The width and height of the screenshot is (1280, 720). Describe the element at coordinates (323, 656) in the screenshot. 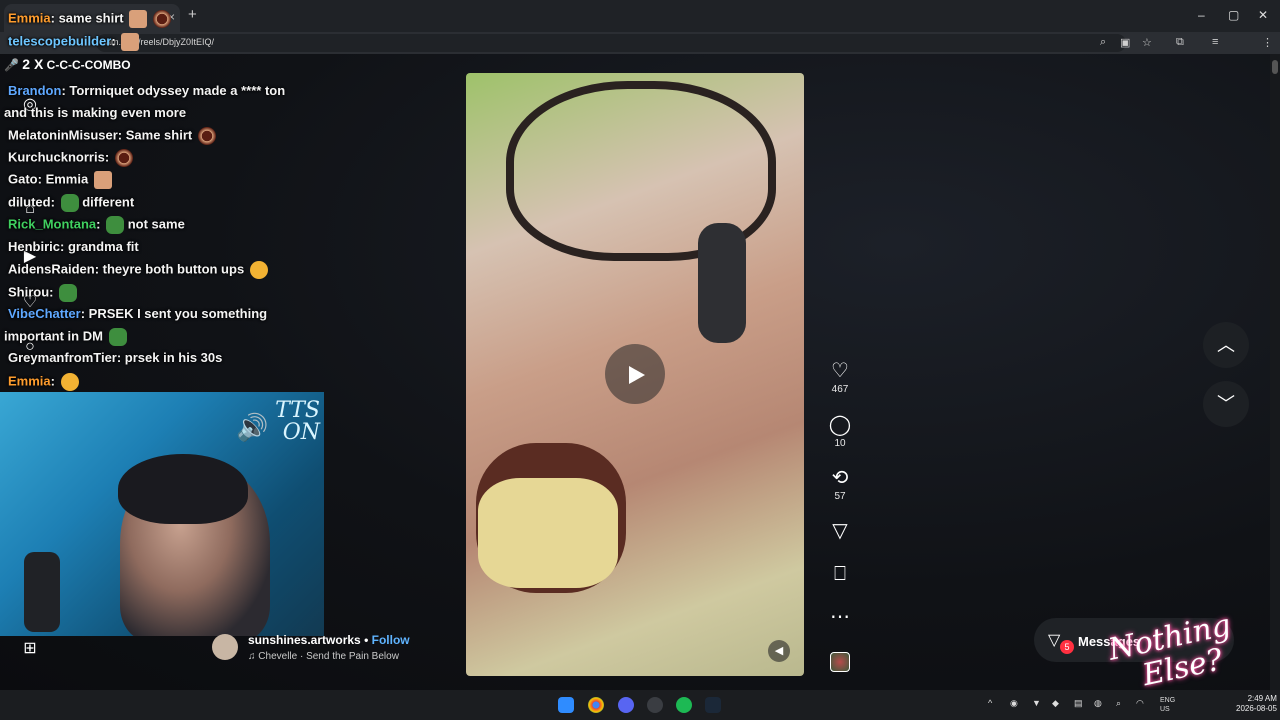

I see `audio-track: ♫ Chevelle · Send the Pain Below` at that location.